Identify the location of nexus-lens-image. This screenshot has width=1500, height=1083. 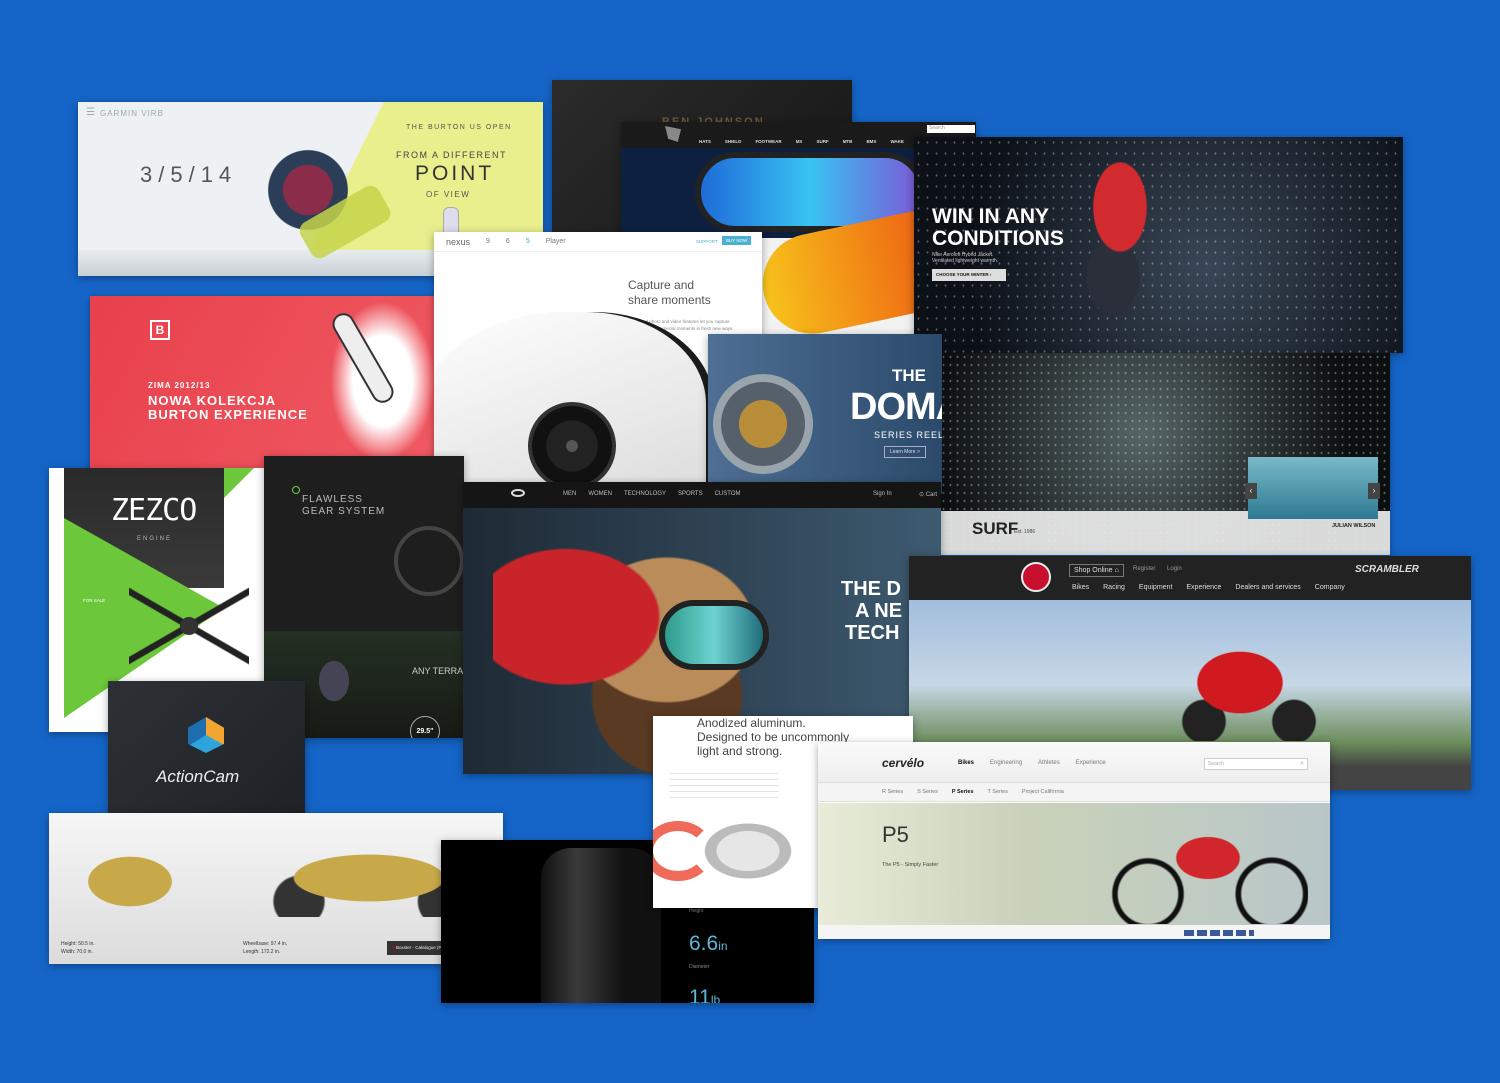
(572, 446).